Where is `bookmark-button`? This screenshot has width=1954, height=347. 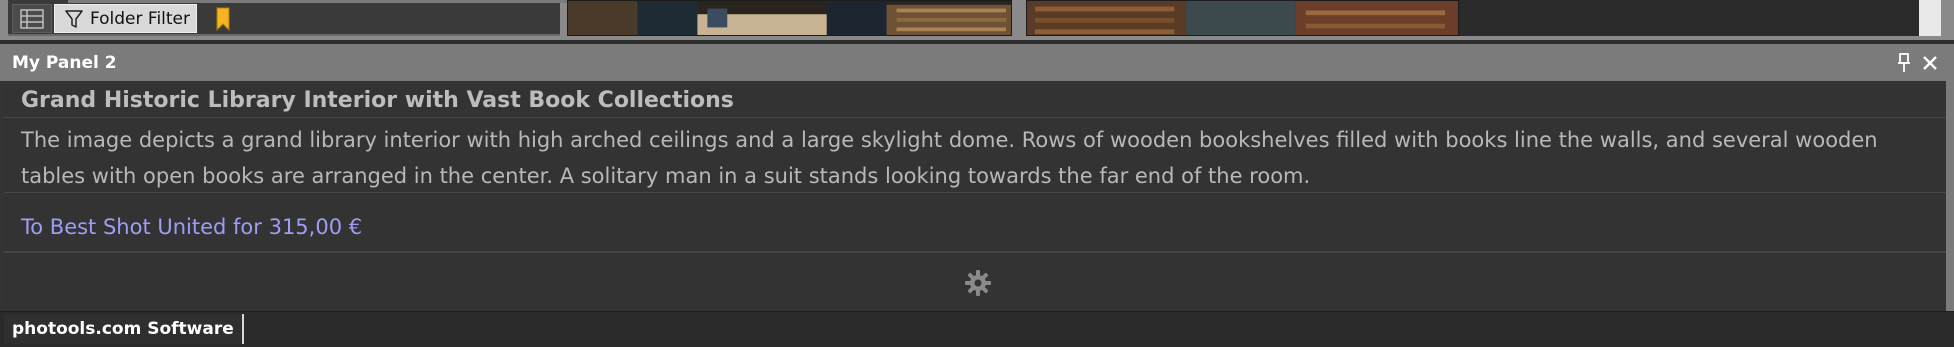
bookmark-button is located at coordinates (223, 18).